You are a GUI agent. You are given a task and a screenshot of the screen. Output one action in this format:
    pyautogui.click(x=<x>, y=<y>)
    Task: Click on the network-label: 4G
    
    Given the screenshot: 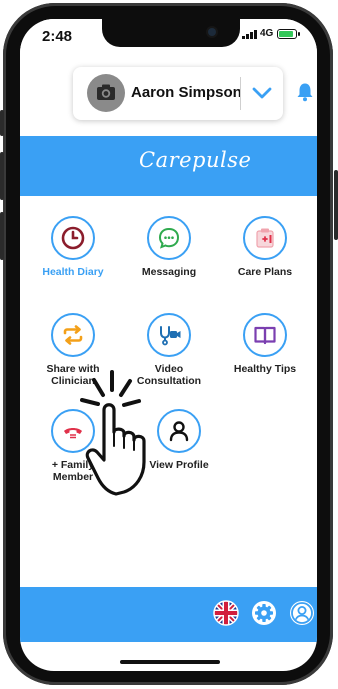 What is the action you would take?
    pyautogui.click(x=267, y=33)
    